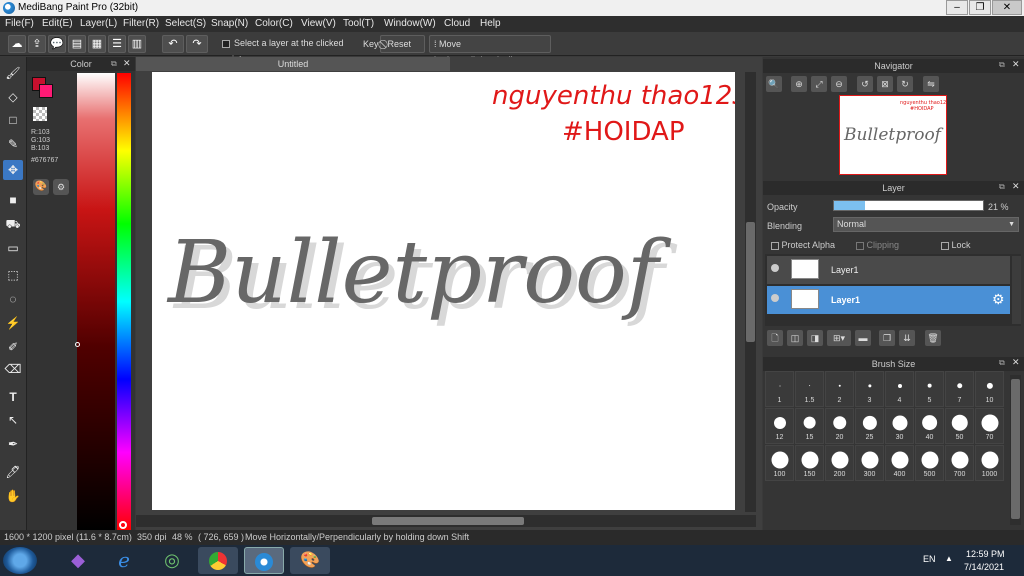  Describe the element at coordinates (37, 44) in the screenshot. I see `share-icon: ⇪` at that location.